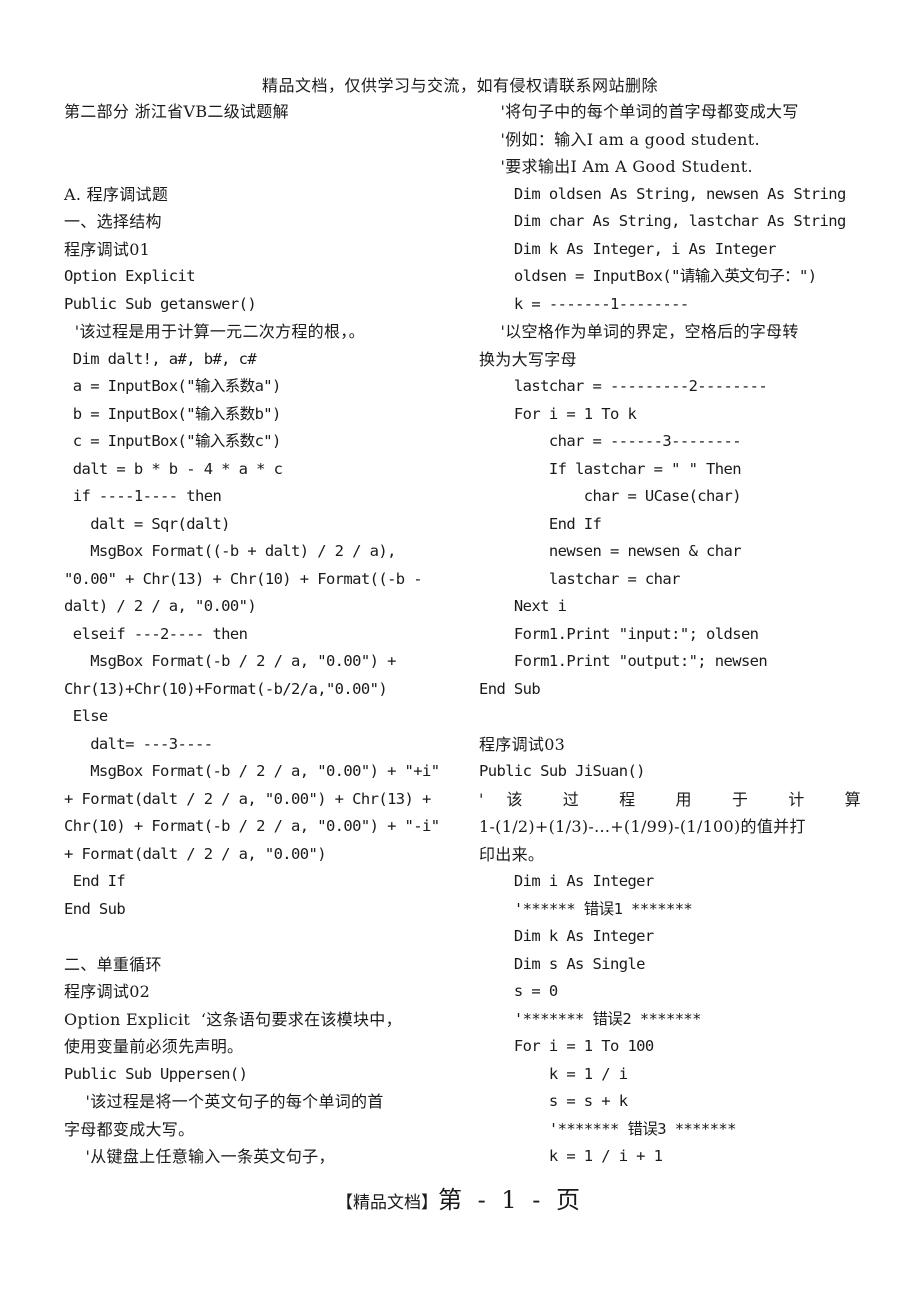  Describe the element at coordinates (459, 85) in the screenshot. I see `watermark-header: 精品文档，仅供学习与交流，如有侵权请联系网站删除` at that location.